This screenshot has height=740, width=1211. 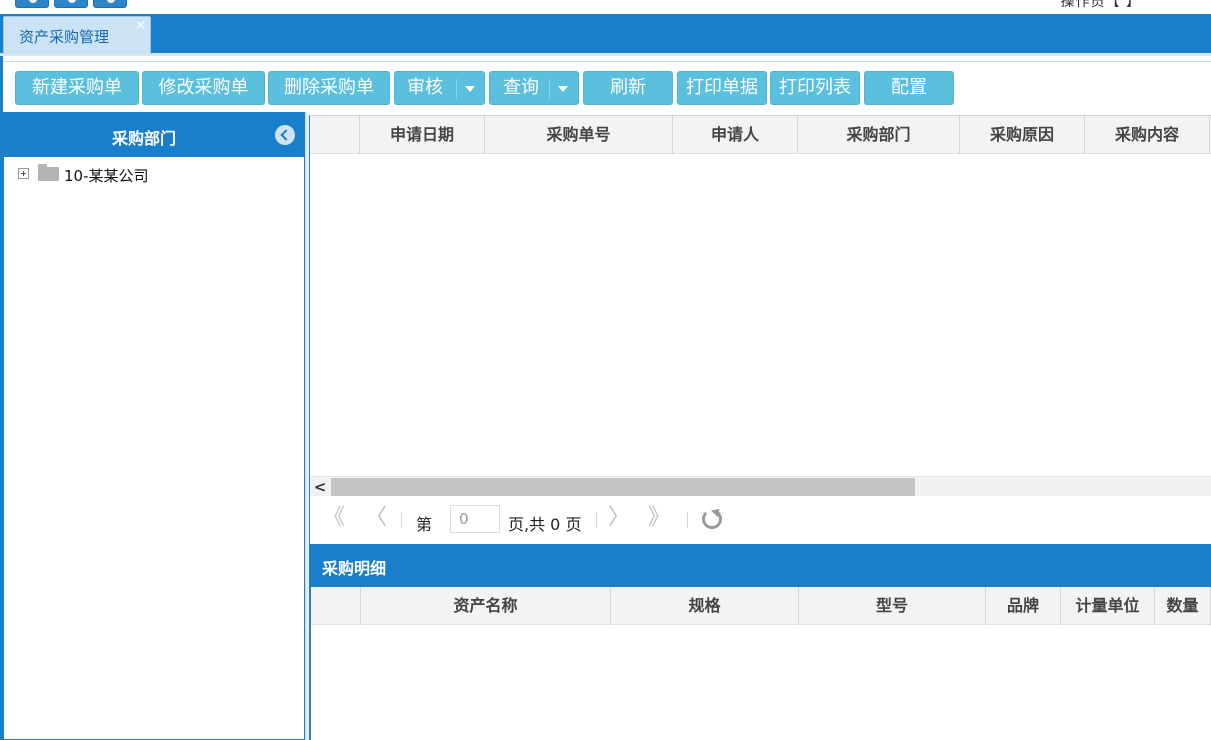 What do you see at coordinates (619, 518) in the screenshot?
I see `next-page-icon: 〉` at bounding box center [619, 518].